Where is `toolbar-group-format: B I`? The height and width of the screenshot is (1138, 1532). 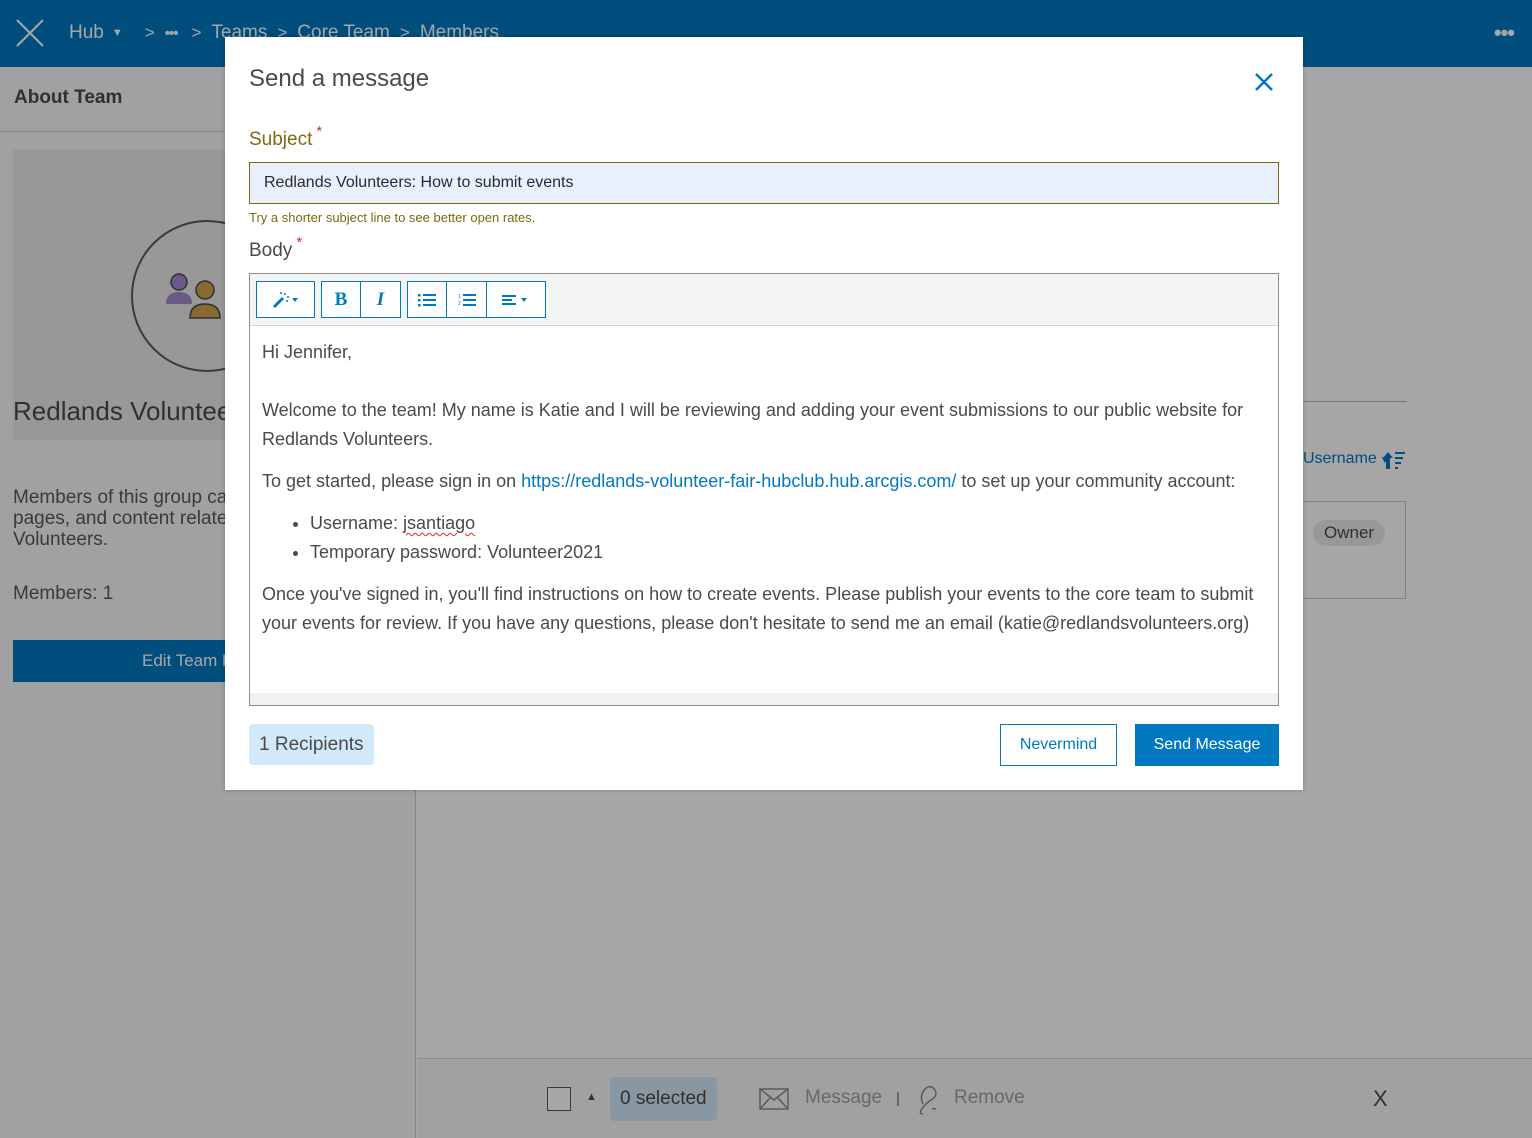
toolbar-group-format: B I is located at coordinates (361, 299).